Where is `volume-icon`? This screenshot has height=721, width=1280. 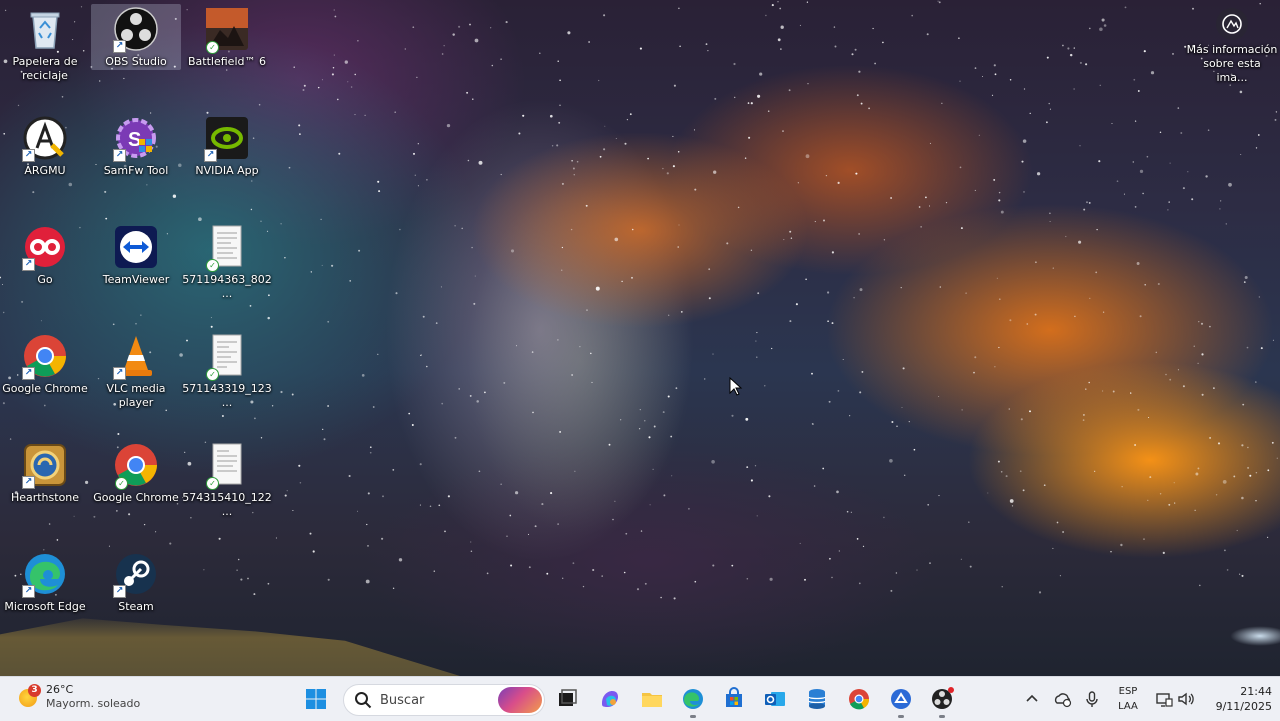
volume-icon is located at coordinates (1186, 699).